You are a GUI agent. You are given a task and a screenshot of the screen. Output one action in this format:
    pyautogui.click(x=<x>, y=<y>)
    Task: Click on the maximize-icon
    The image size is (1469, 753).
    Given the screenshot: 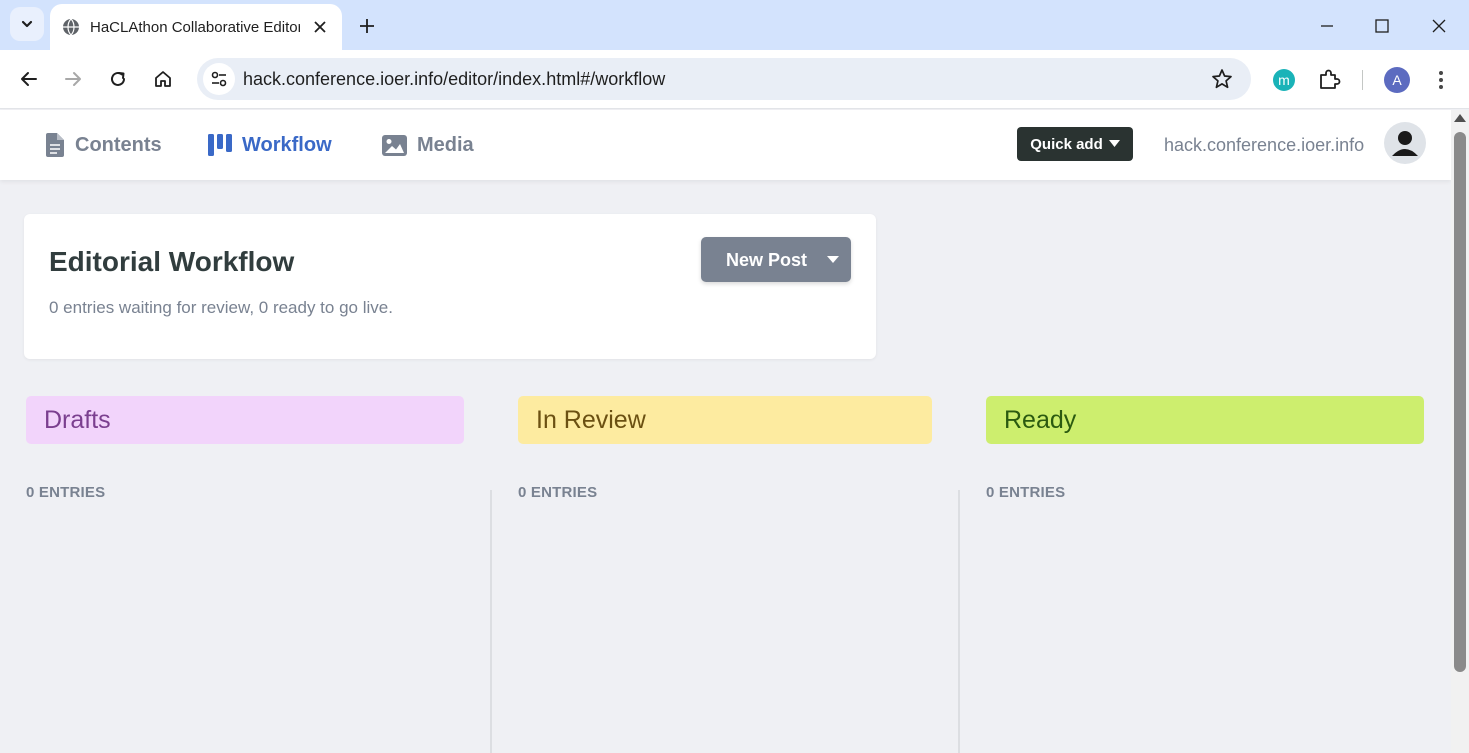 What is the action you would take?
    pyautogui.click(x=1382, y=26)
    